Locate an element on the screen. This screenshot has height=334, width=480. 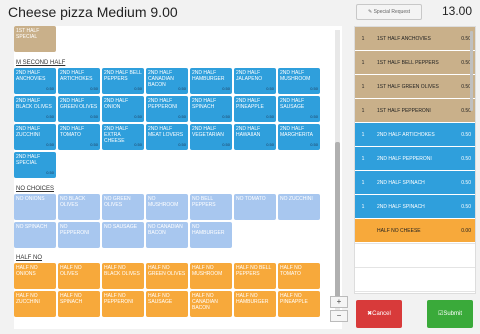
modifier-button: HALF NO MUSHROOM is located at coordinates (211, 276).